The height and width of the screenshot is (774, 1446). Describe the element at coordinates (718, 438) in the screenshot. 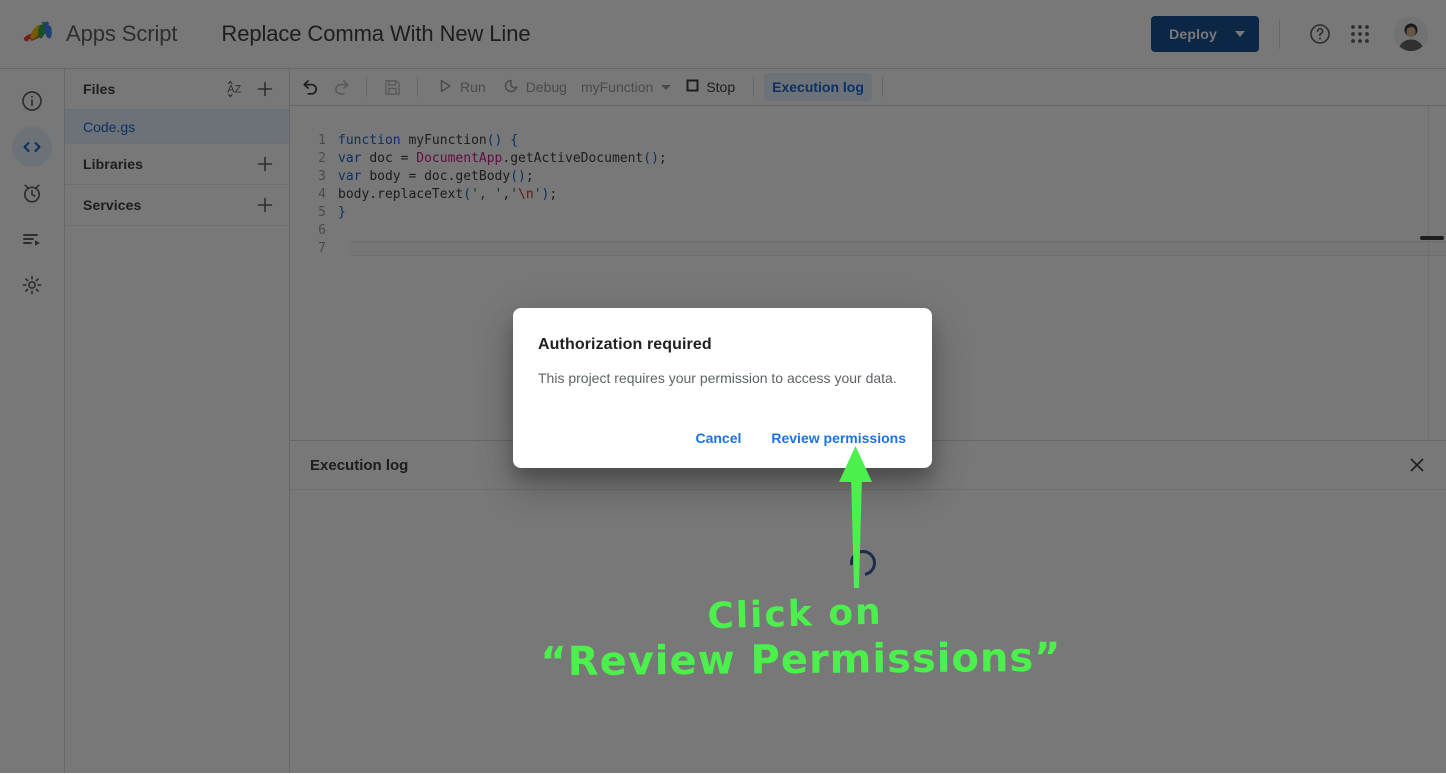

I see `cancel-button: Cancel` at that location.